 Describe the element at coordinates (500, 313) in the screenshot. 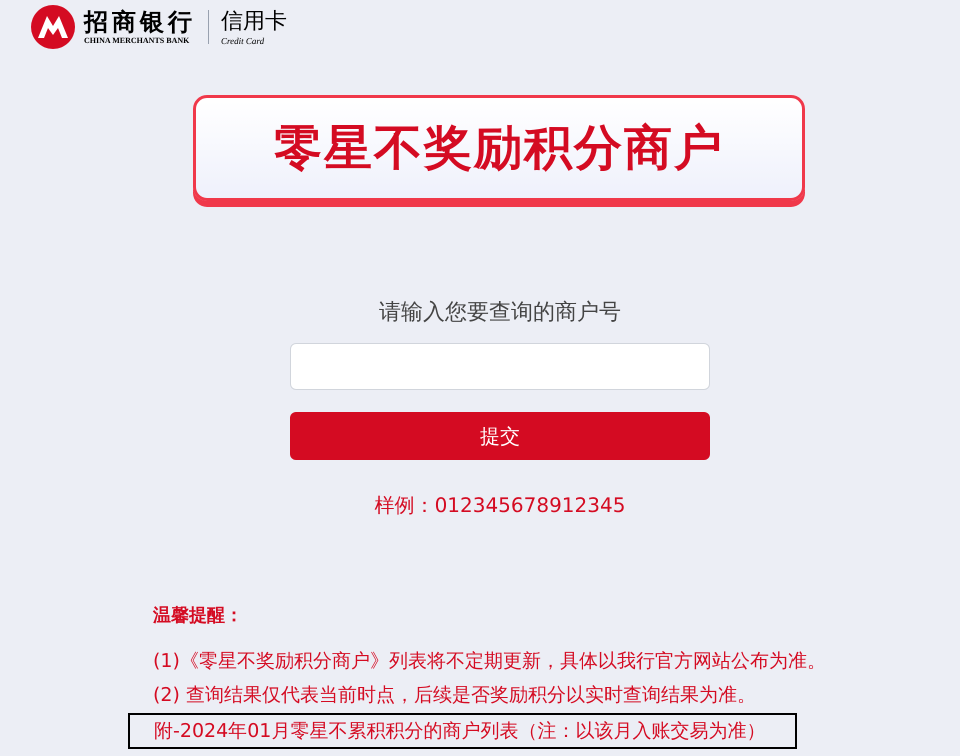

I see `field-label: 请输入您要查询的商户号` at that location.